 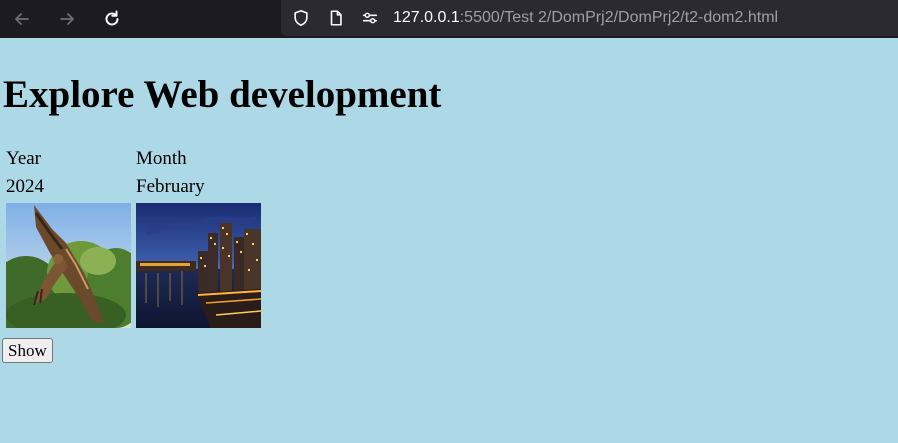 I want to click on table-cell-month: February, so click(x=170, y=186).